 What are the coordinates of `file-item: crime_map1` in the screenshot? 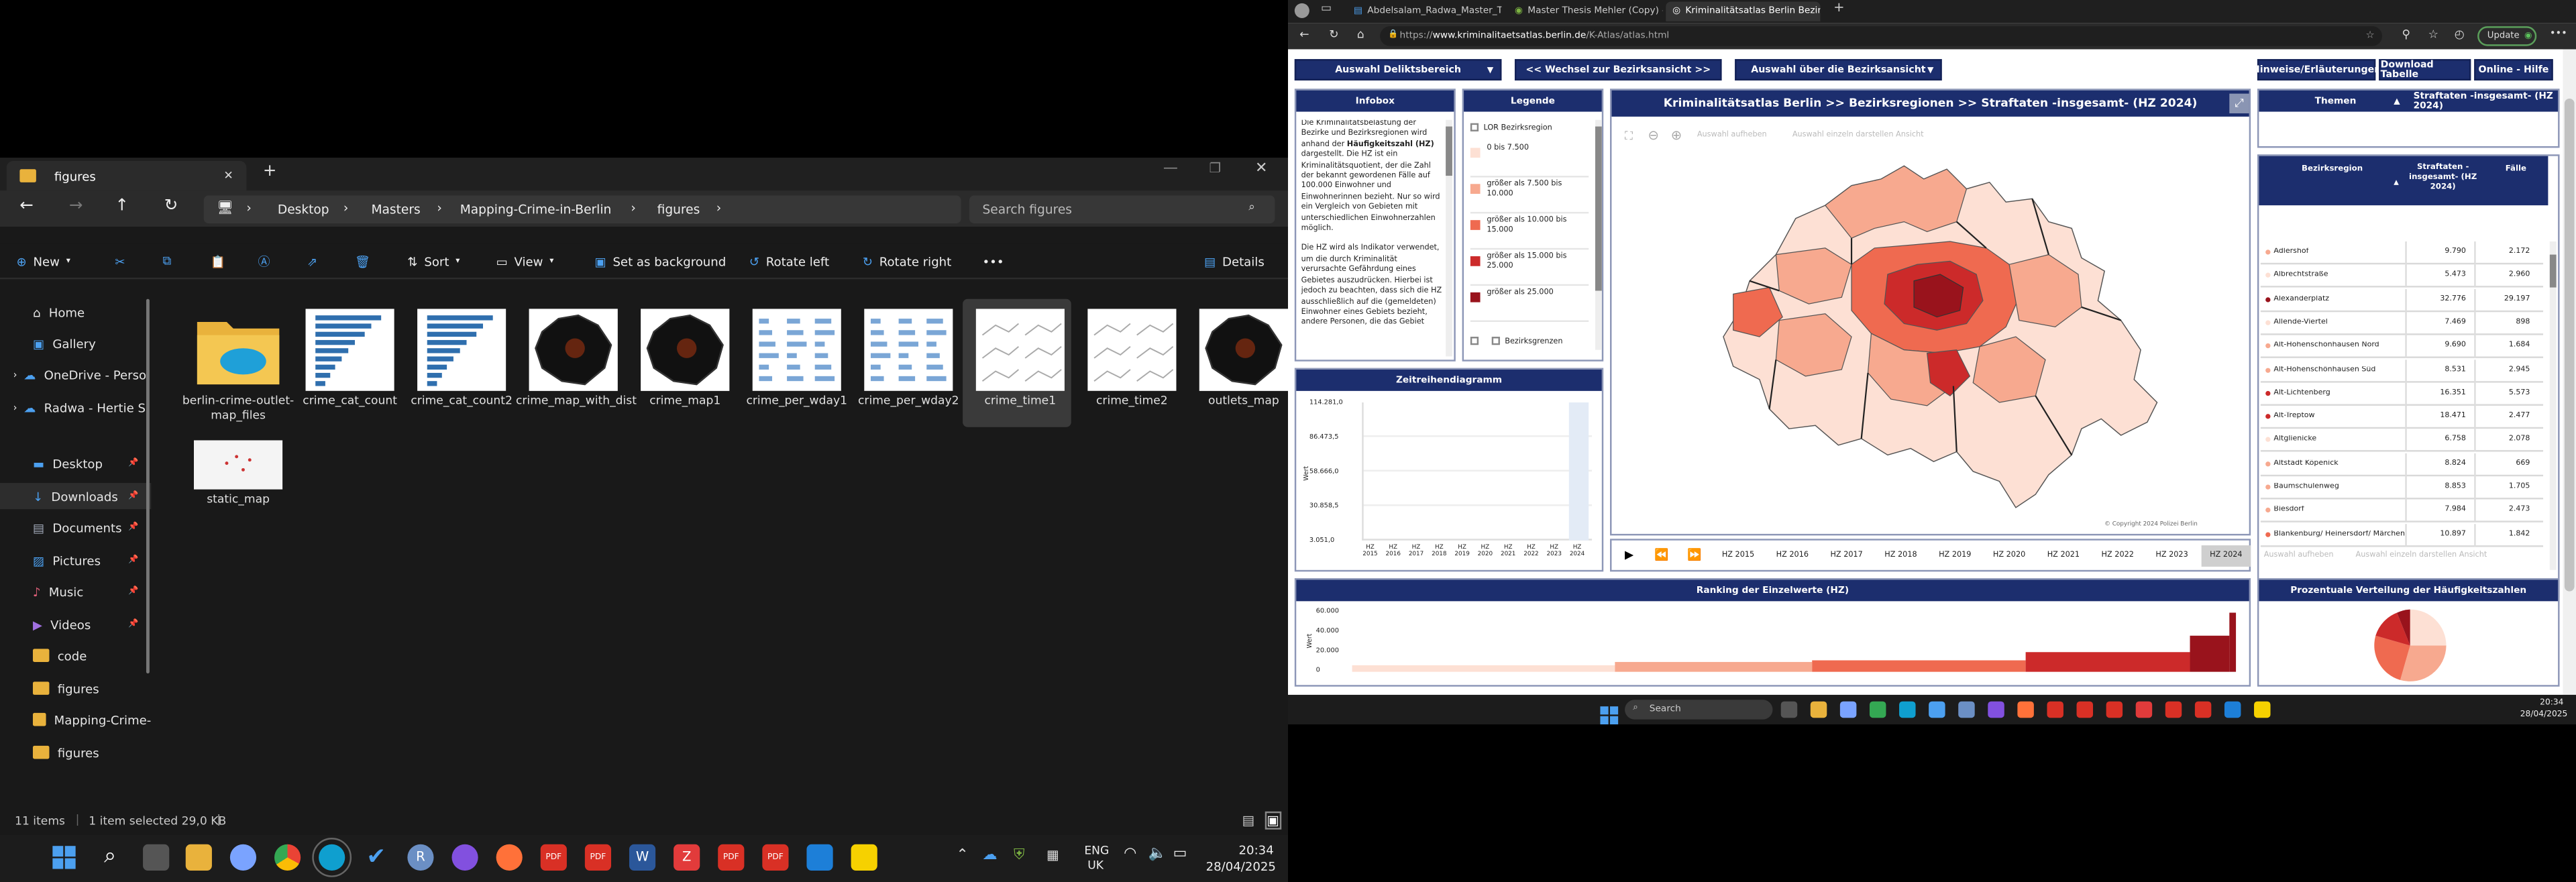 It's located at (682, 363).